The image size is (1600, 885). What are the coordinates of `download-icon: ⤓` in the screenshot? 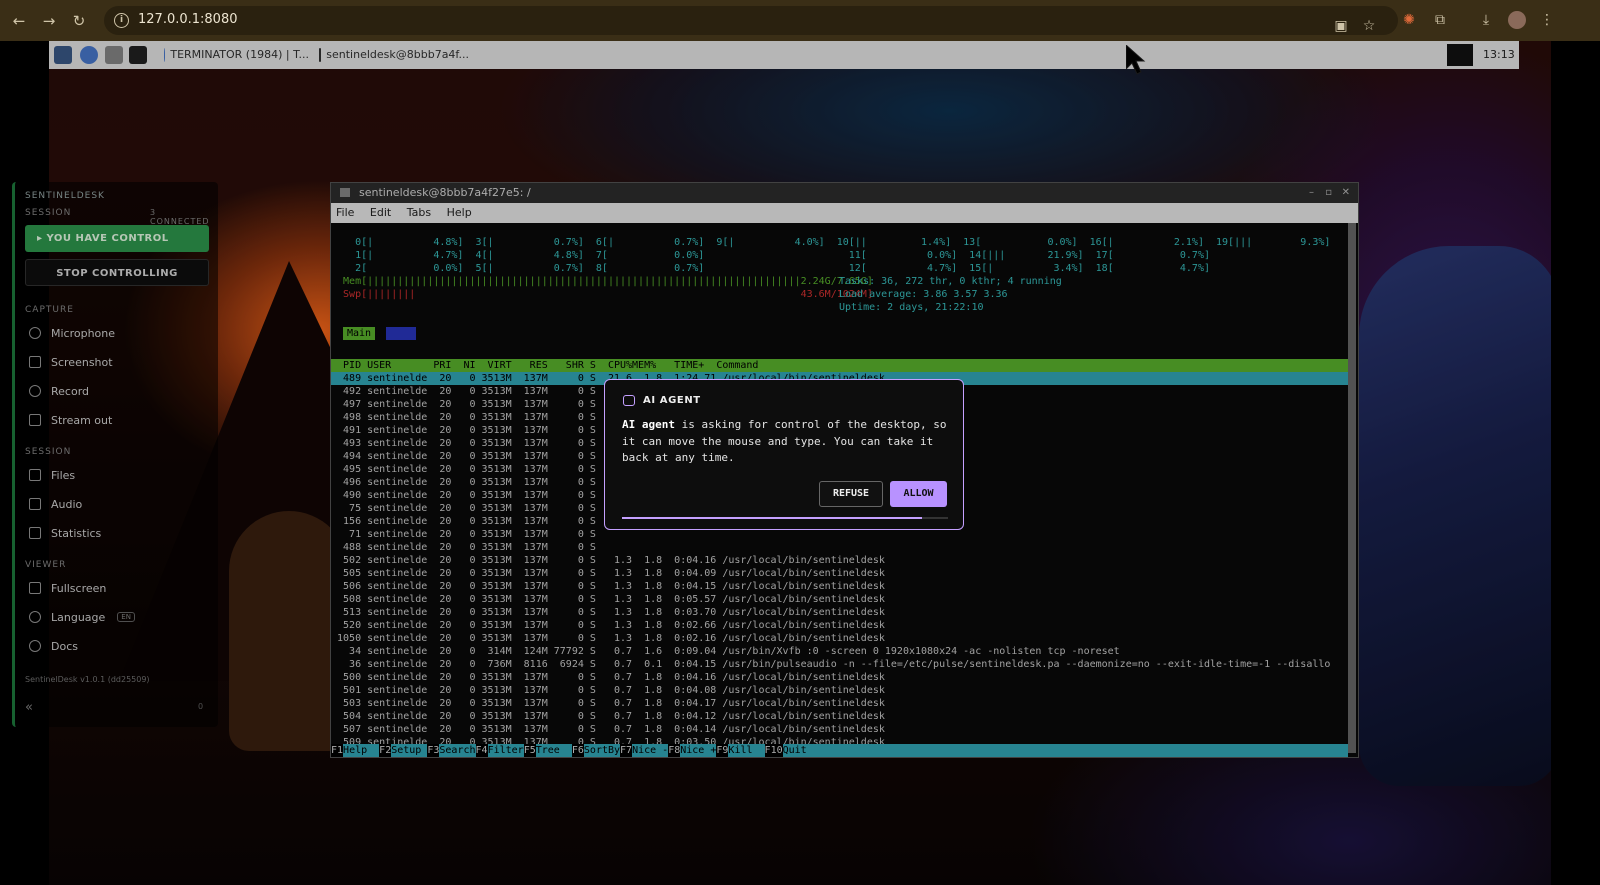 It's located at (1486, 20).